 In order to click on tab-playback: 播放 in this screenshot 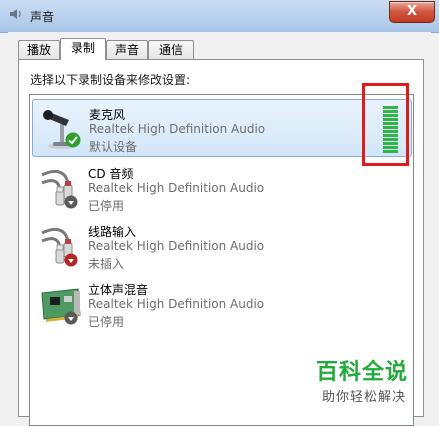, I will do `click(39, 49)`.